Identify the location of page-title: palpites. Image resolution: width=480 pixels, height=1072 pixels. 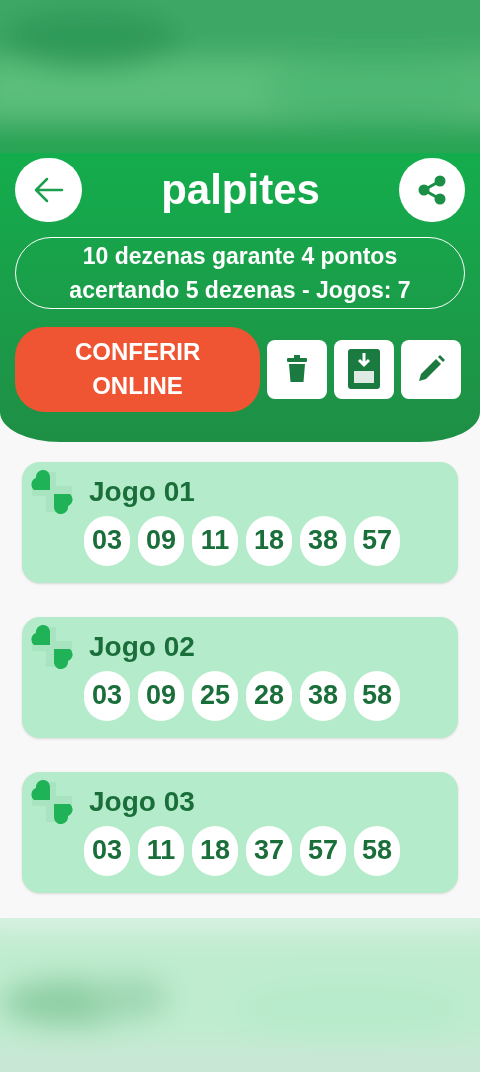
(240, 189).